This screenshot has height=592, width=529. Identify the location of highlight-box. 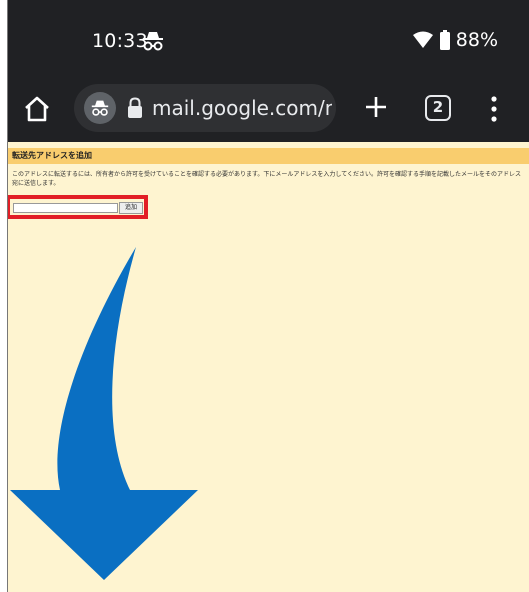
(78, 207).